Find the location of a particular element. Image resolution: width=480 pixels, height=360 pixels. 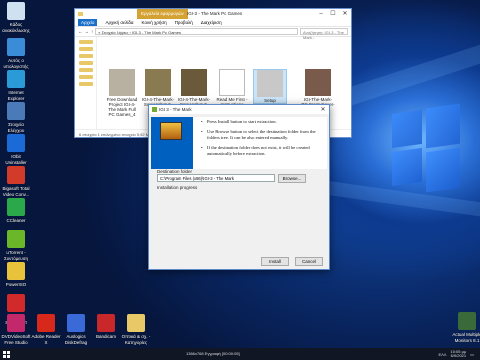

desktop-icon: Αυτός ο υπολογιστής is located at coordinates (16, 53).